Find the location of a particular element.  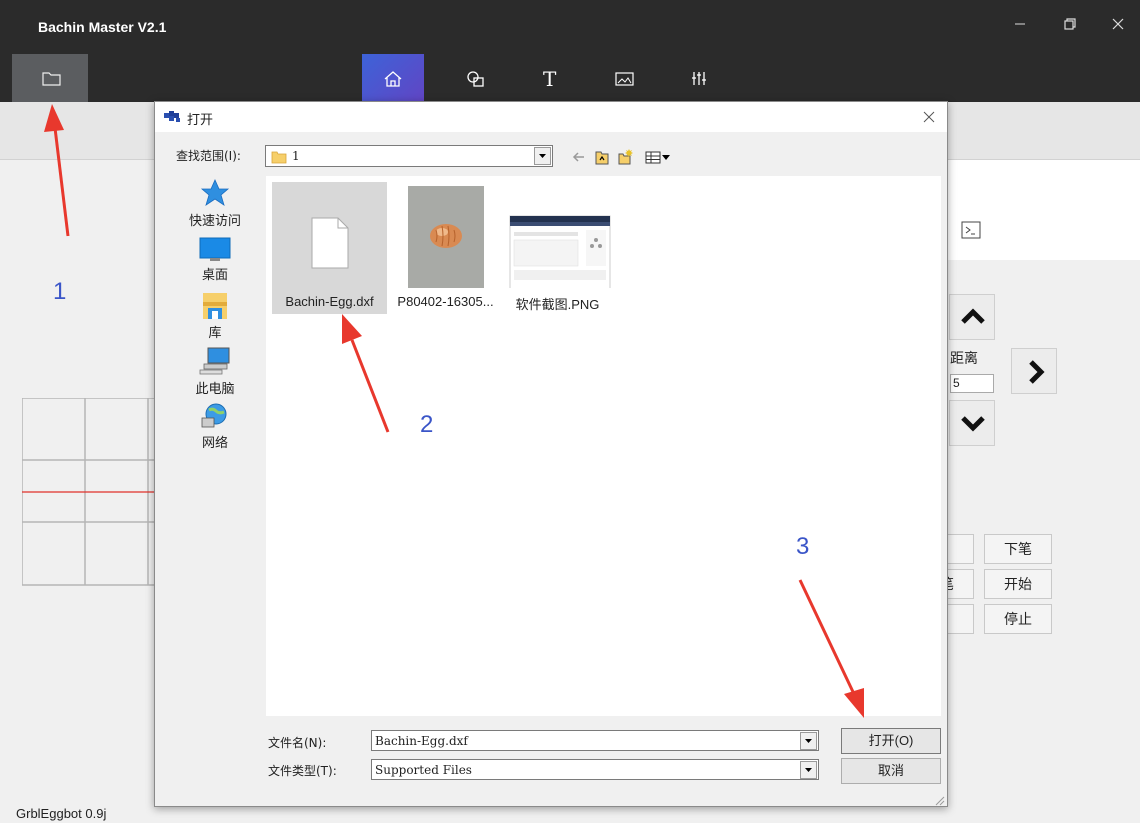

dialog-title-bar: 打开 is located at coordinates (551, 117).